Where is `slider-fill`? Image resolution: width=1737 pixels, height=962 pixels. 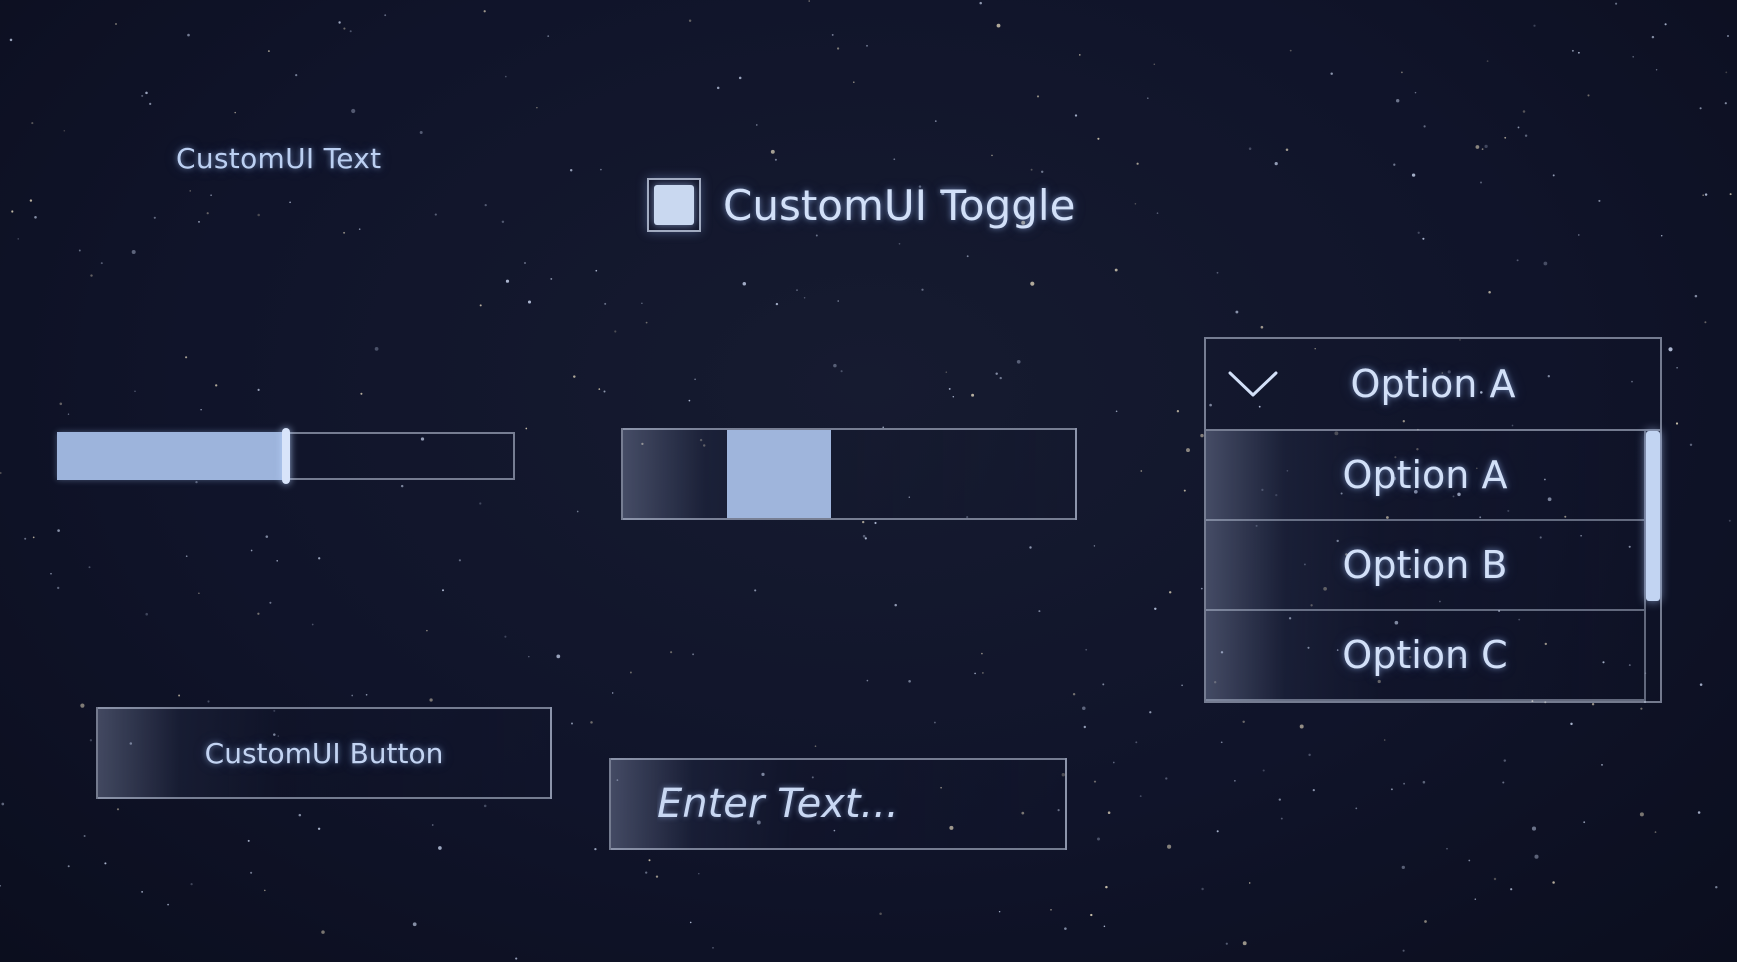 slider-fill is located at coordinates (171, 456).